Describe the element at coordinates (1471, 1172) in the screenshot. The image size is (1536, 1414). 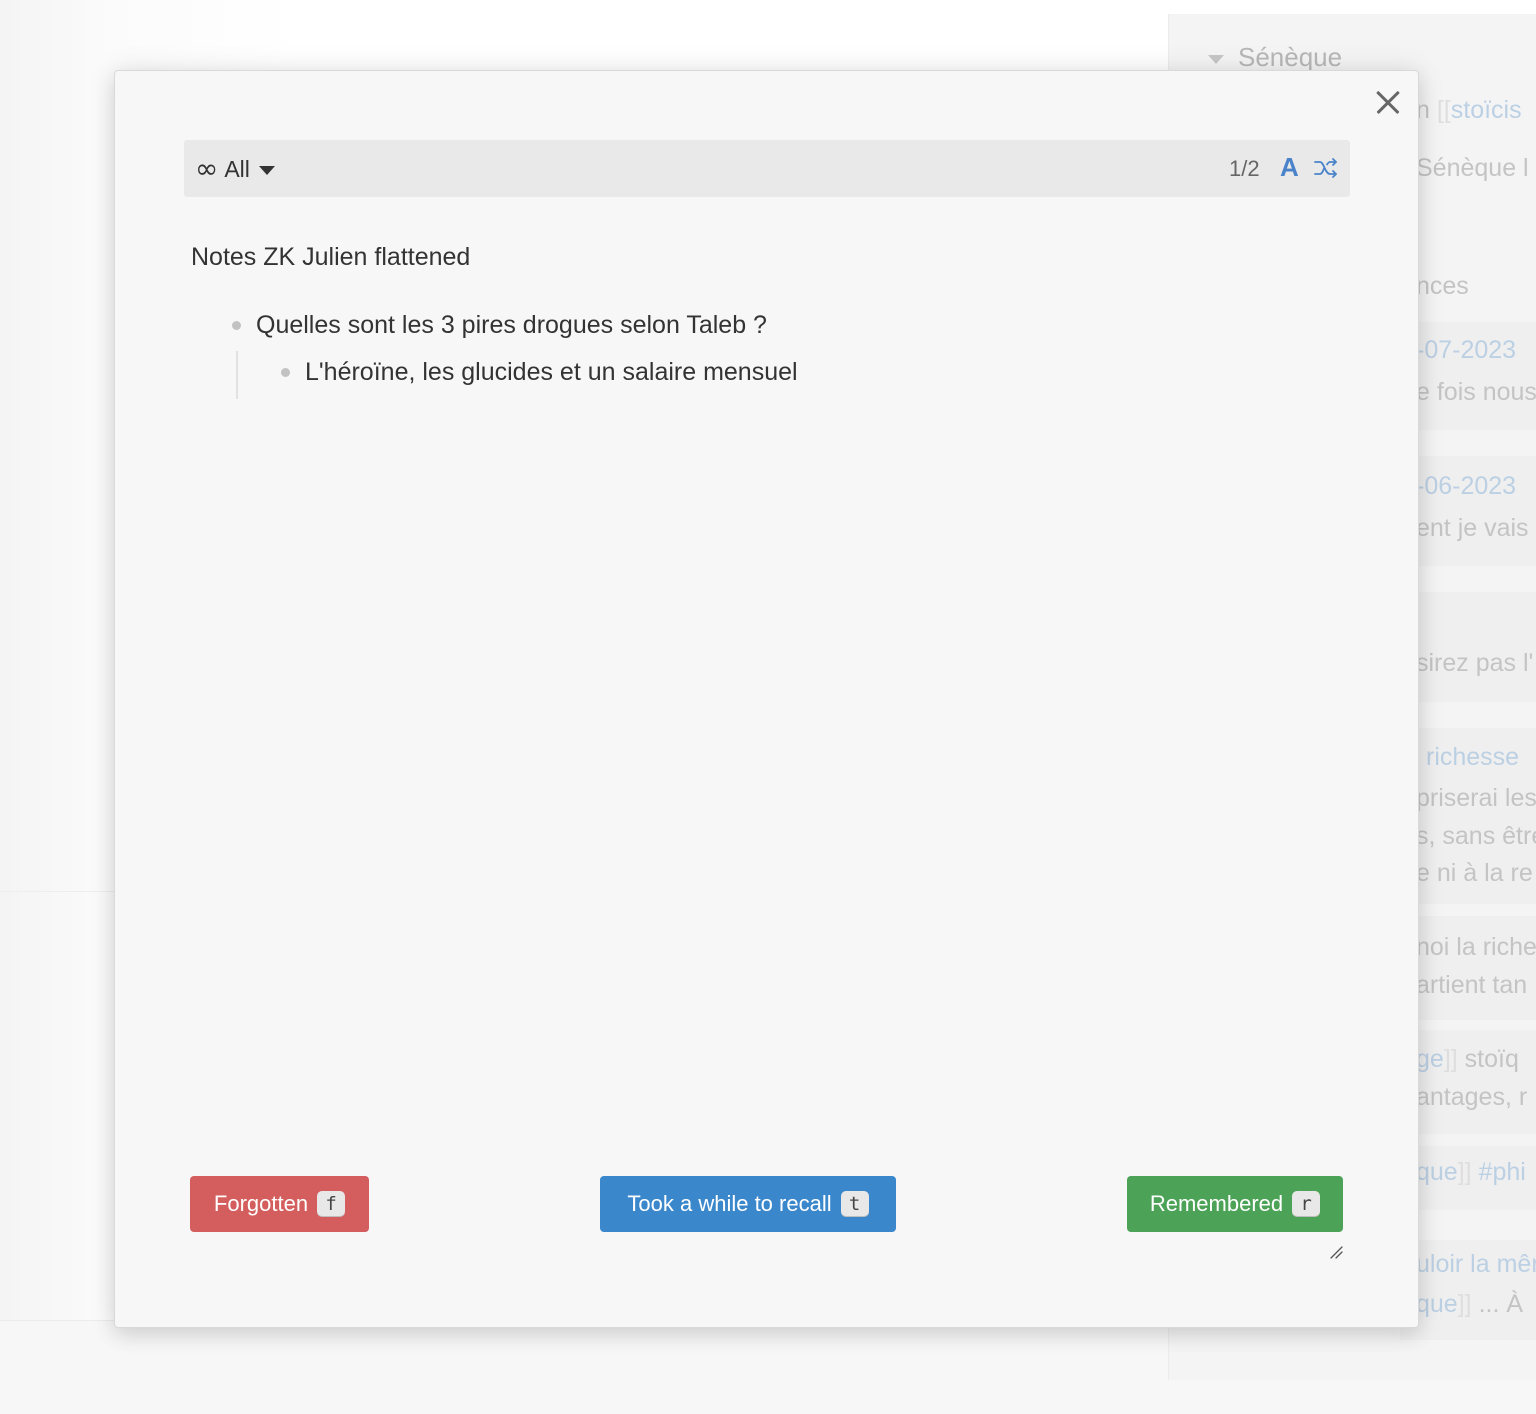
I see `background-text-fragment: que]] #phi` at that location.